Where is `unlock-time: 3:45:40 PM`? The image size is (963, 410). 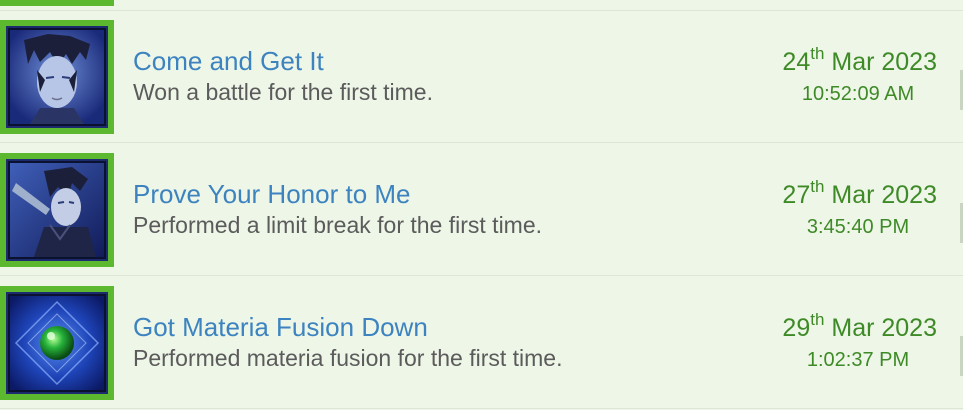
unlock-time: 3:45:40 PM is located at coordinates (858, 227).